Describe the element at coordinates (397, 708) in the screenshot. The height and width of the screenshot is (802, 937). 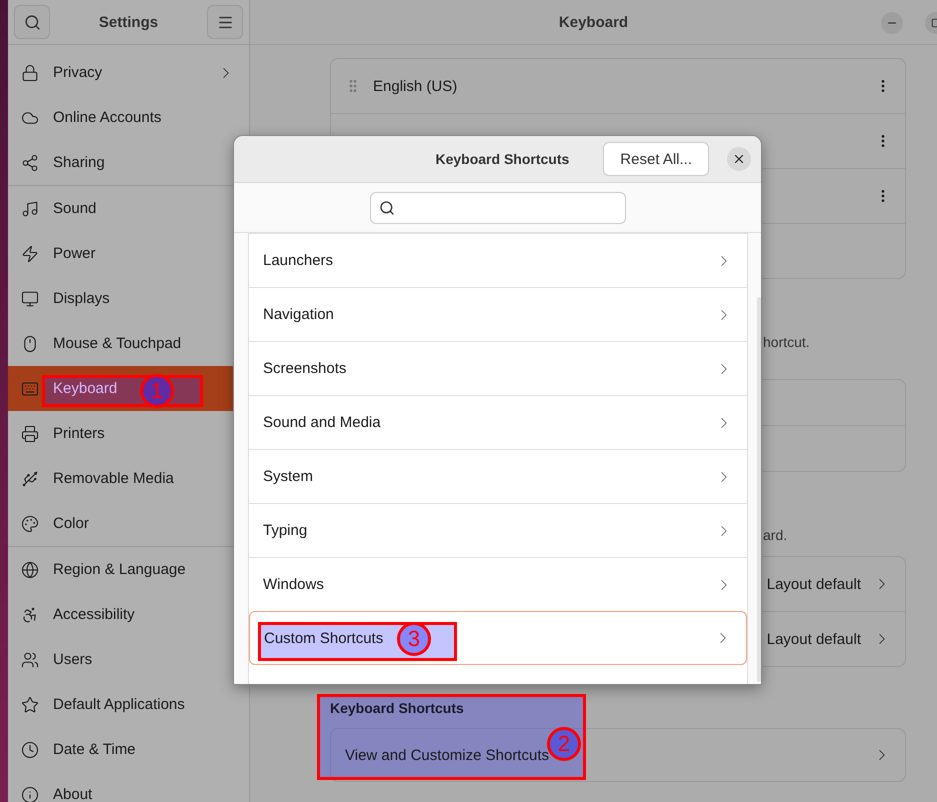
I see `section-heading: Keyboard Shortcuts` at that location.